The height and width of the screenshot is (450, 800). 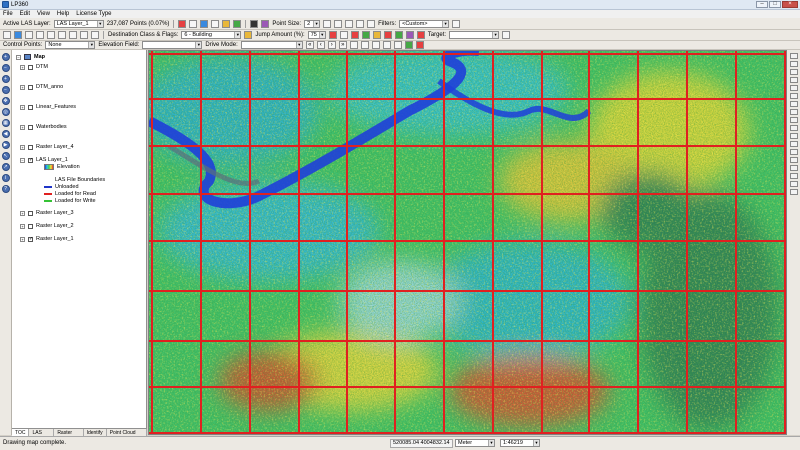 What do you see at coordinates (5, 178) in the screenshot?
I see `info-icon: i` at bounding box center [5, 178].